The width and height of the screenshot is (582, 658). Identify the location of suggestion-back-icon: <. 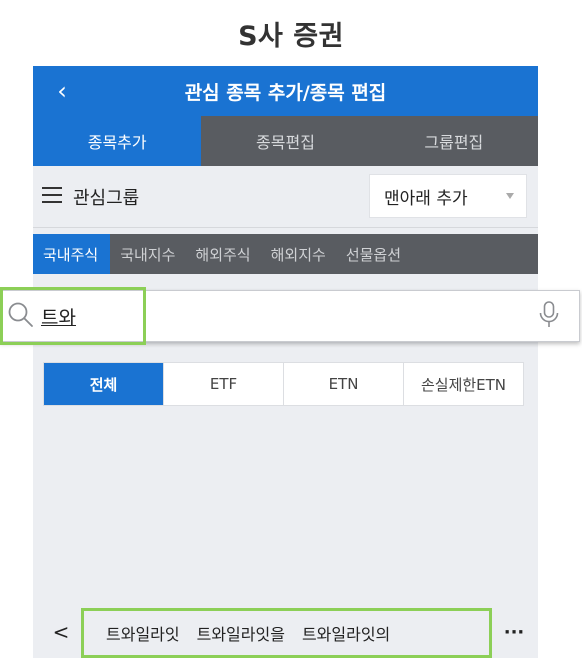
(61, 632).